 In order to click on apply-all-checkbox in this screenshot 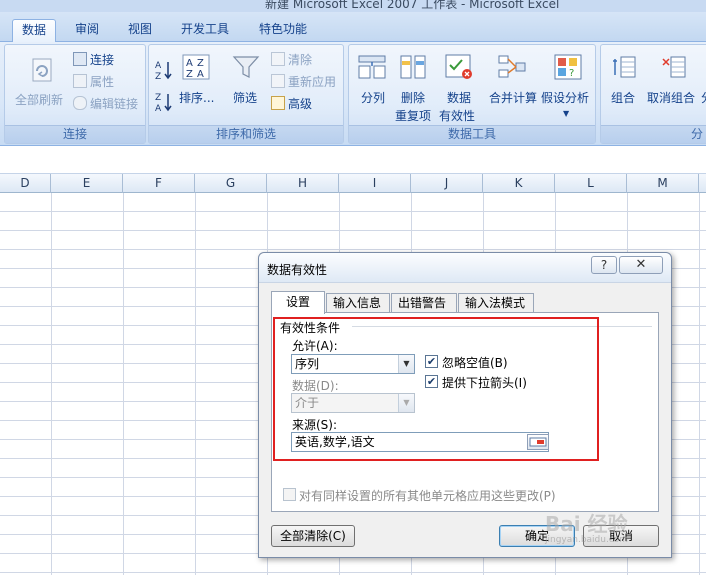, I will do `click(289, 494)`.